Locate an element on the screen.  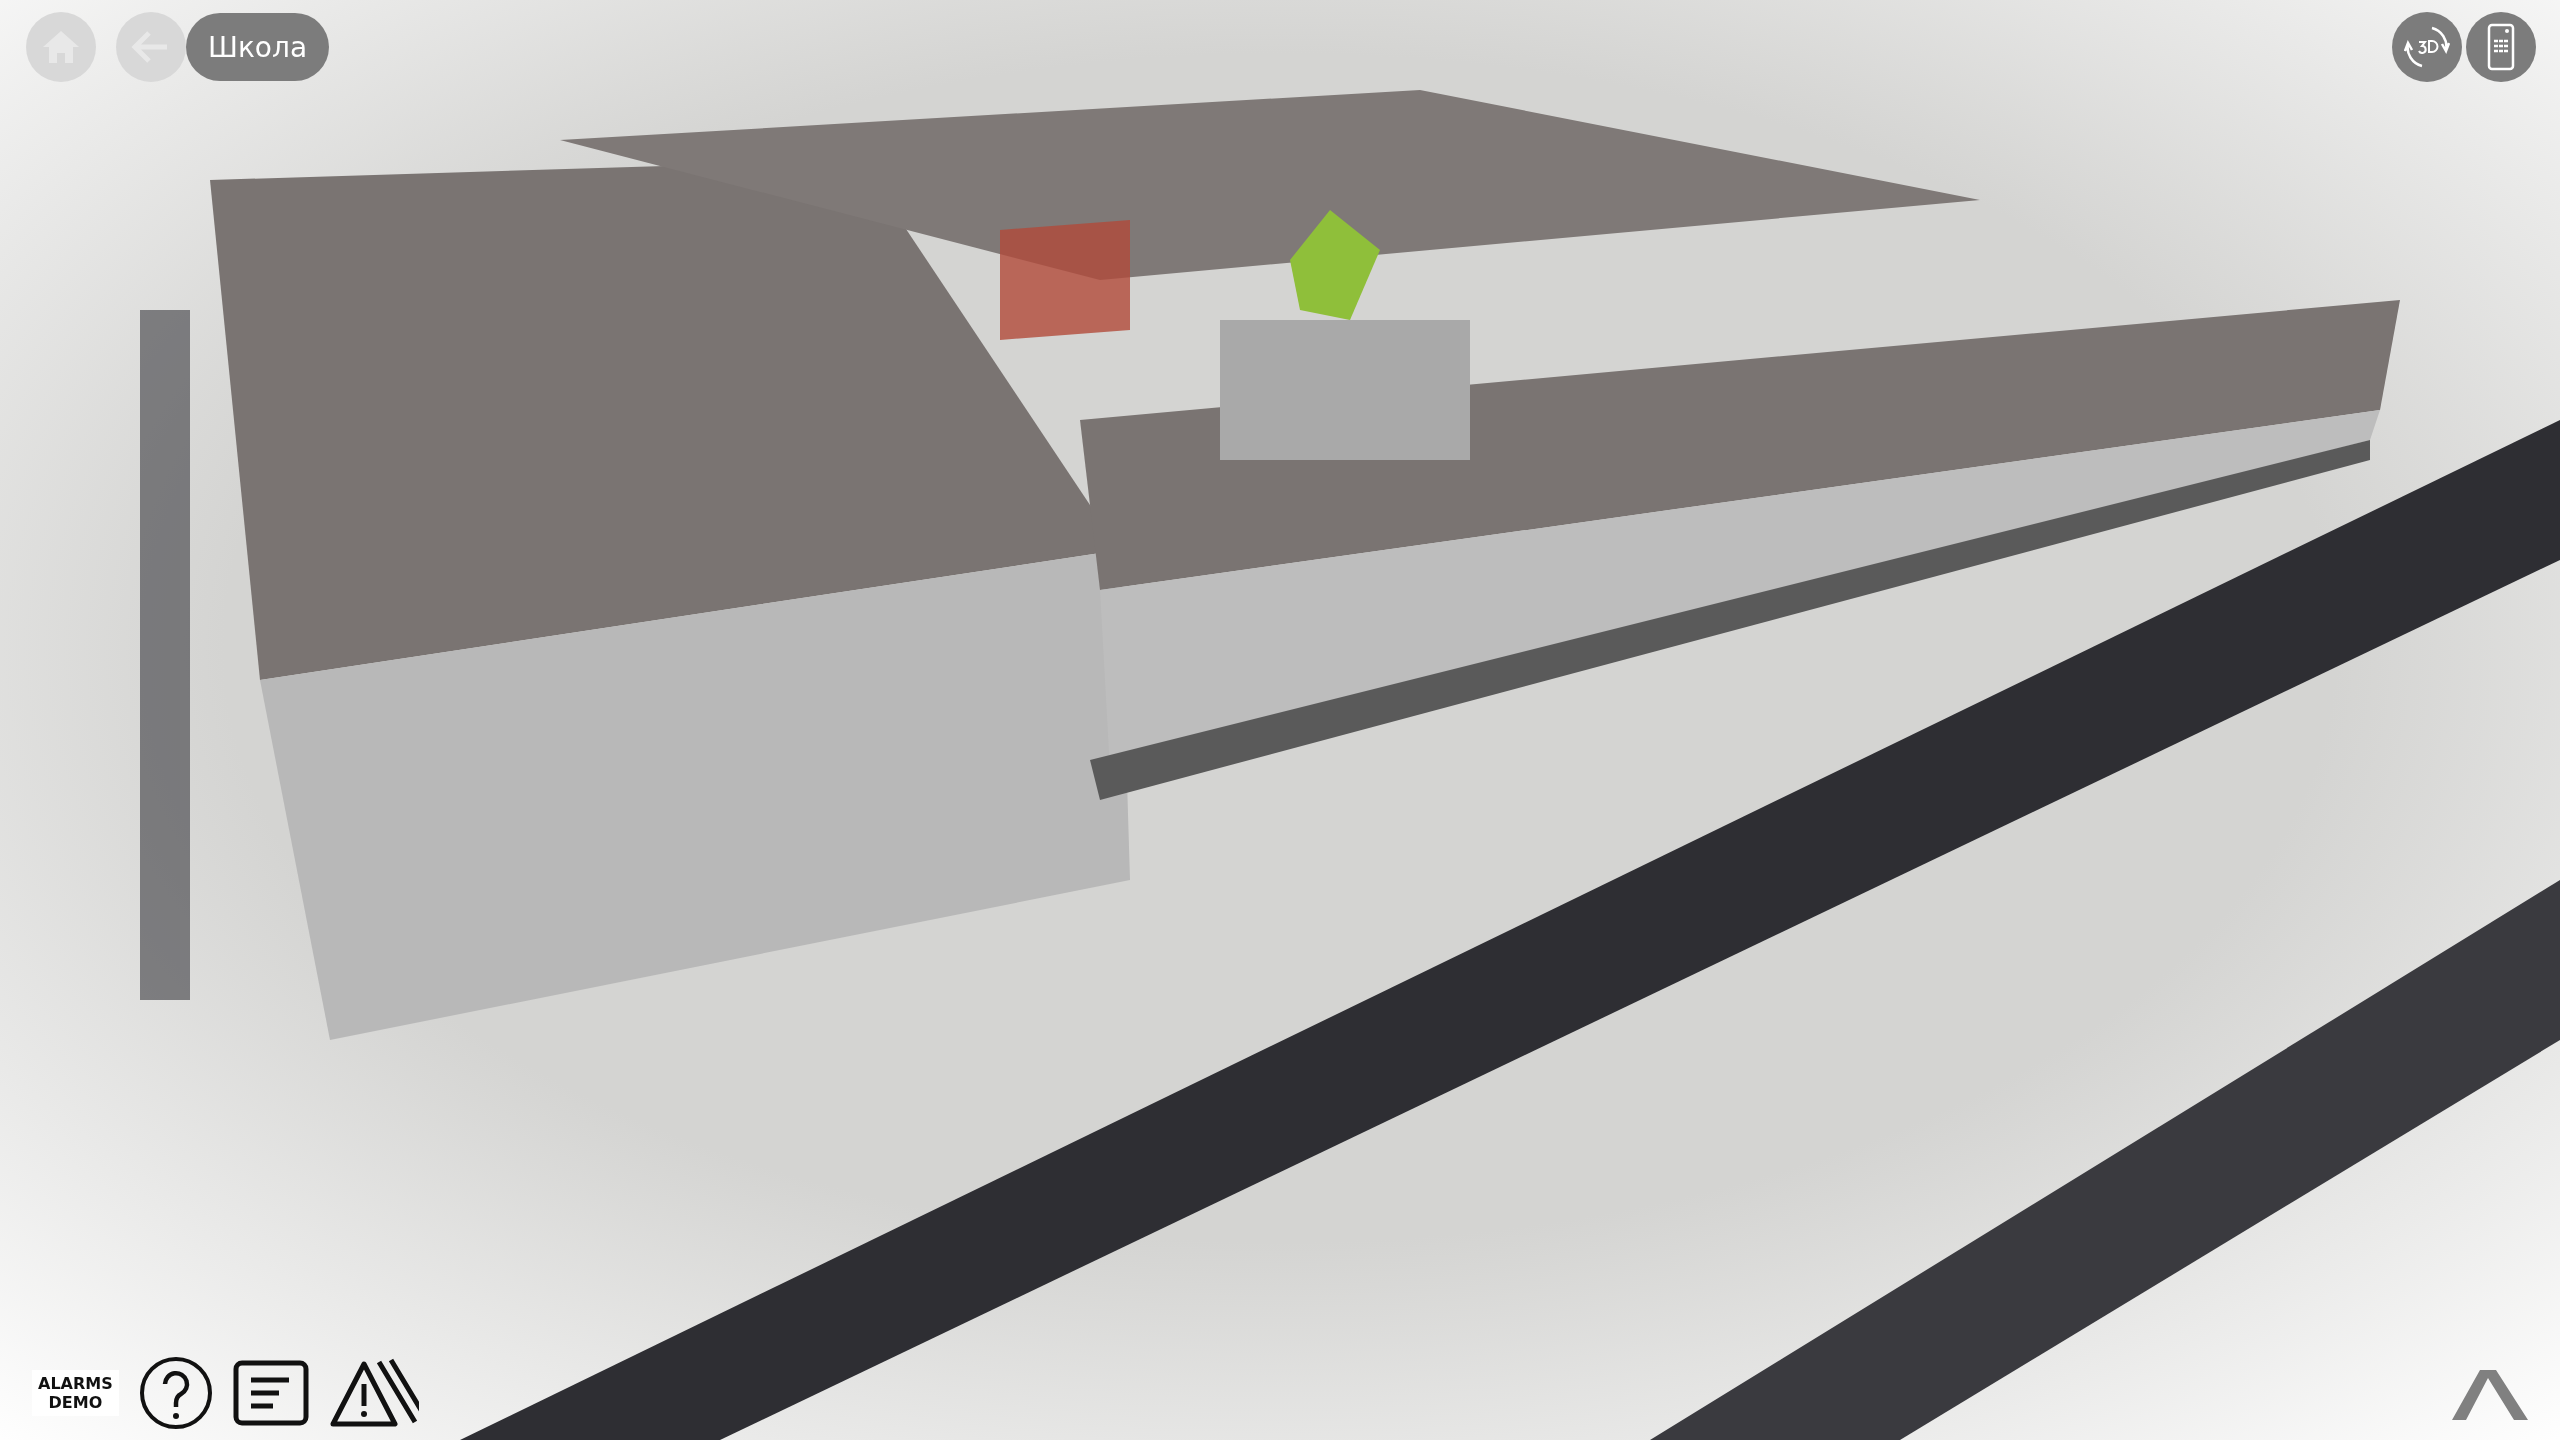
rotate-3d-icon is located at coordinates (2427, 47).